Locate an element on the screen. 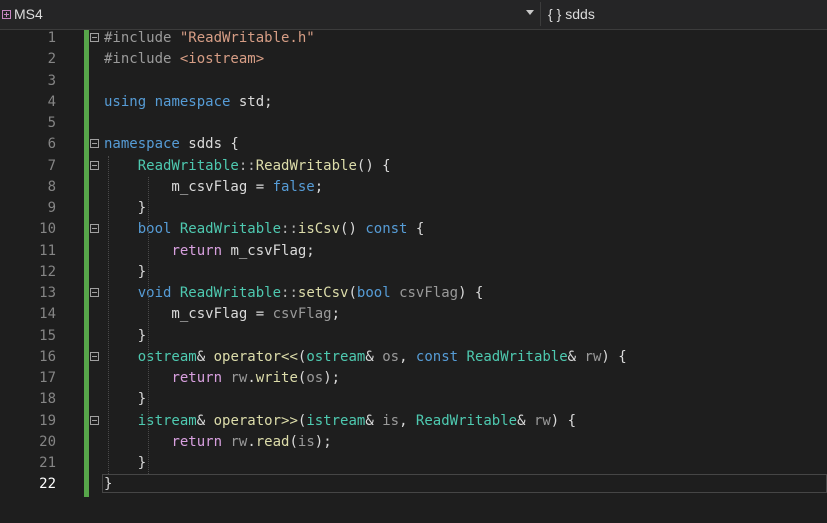 The image size is (827, 523). code-text: bool ReadWritable::isCsv() const { is located at coordinates (281, 229).